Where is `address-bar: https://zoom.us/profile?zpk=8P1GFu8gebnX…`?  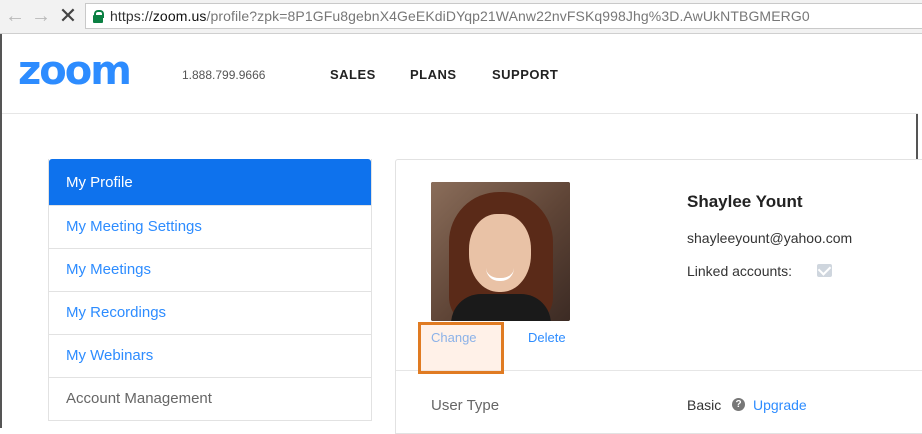 address-bar: https://zoom.us/profile?zpk=8P1GFu8gebnX… is located at coordinates (503, 16).